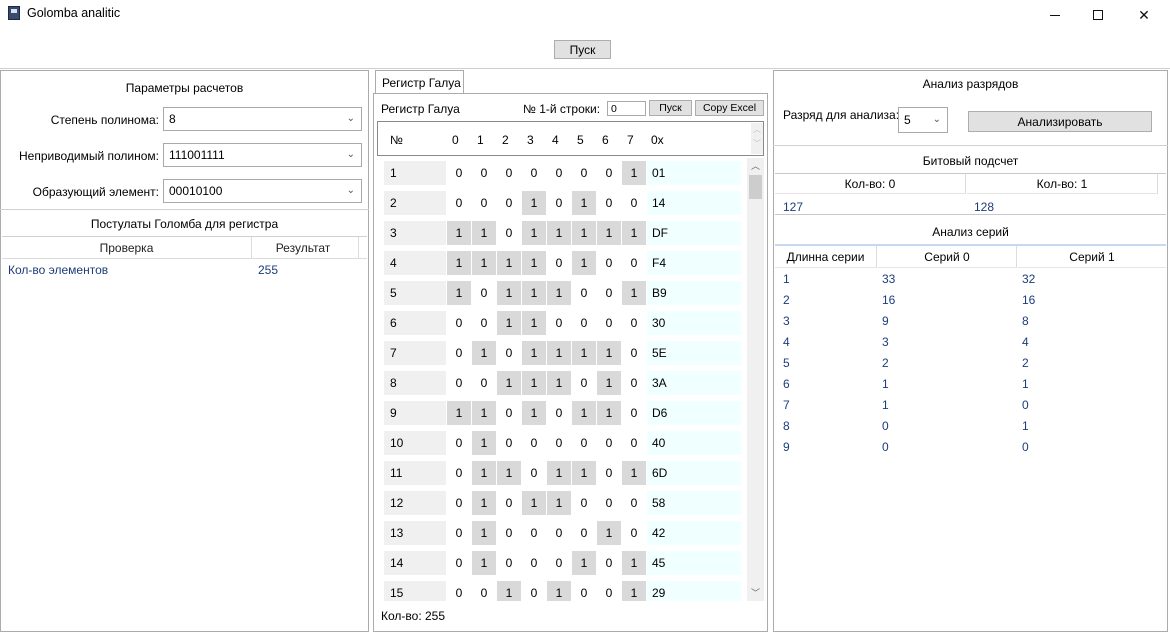  I want to click on bits-title: Анализ разрядов, so click(970, 84).